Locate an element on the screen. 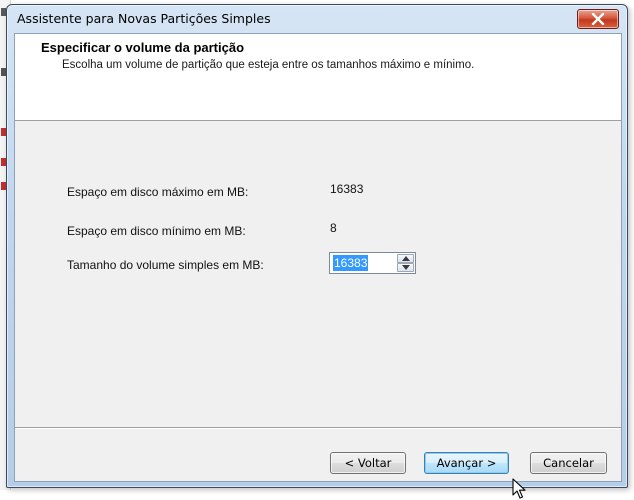  chevron-down-icon is located at coordinates (406, 267).